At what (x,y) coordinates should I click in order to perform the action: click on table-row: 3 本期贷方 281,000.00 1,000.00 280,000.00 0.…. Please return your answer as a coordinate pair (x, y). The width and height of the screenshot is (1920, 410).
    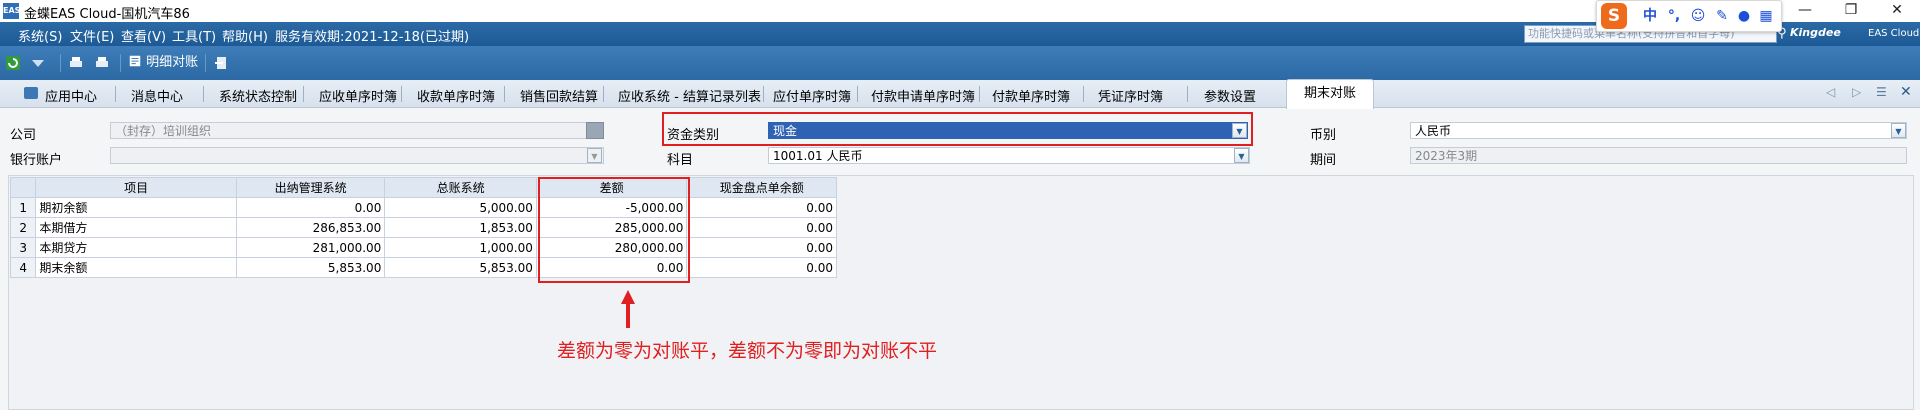
    Looking at the image, I should click on (423, 247).